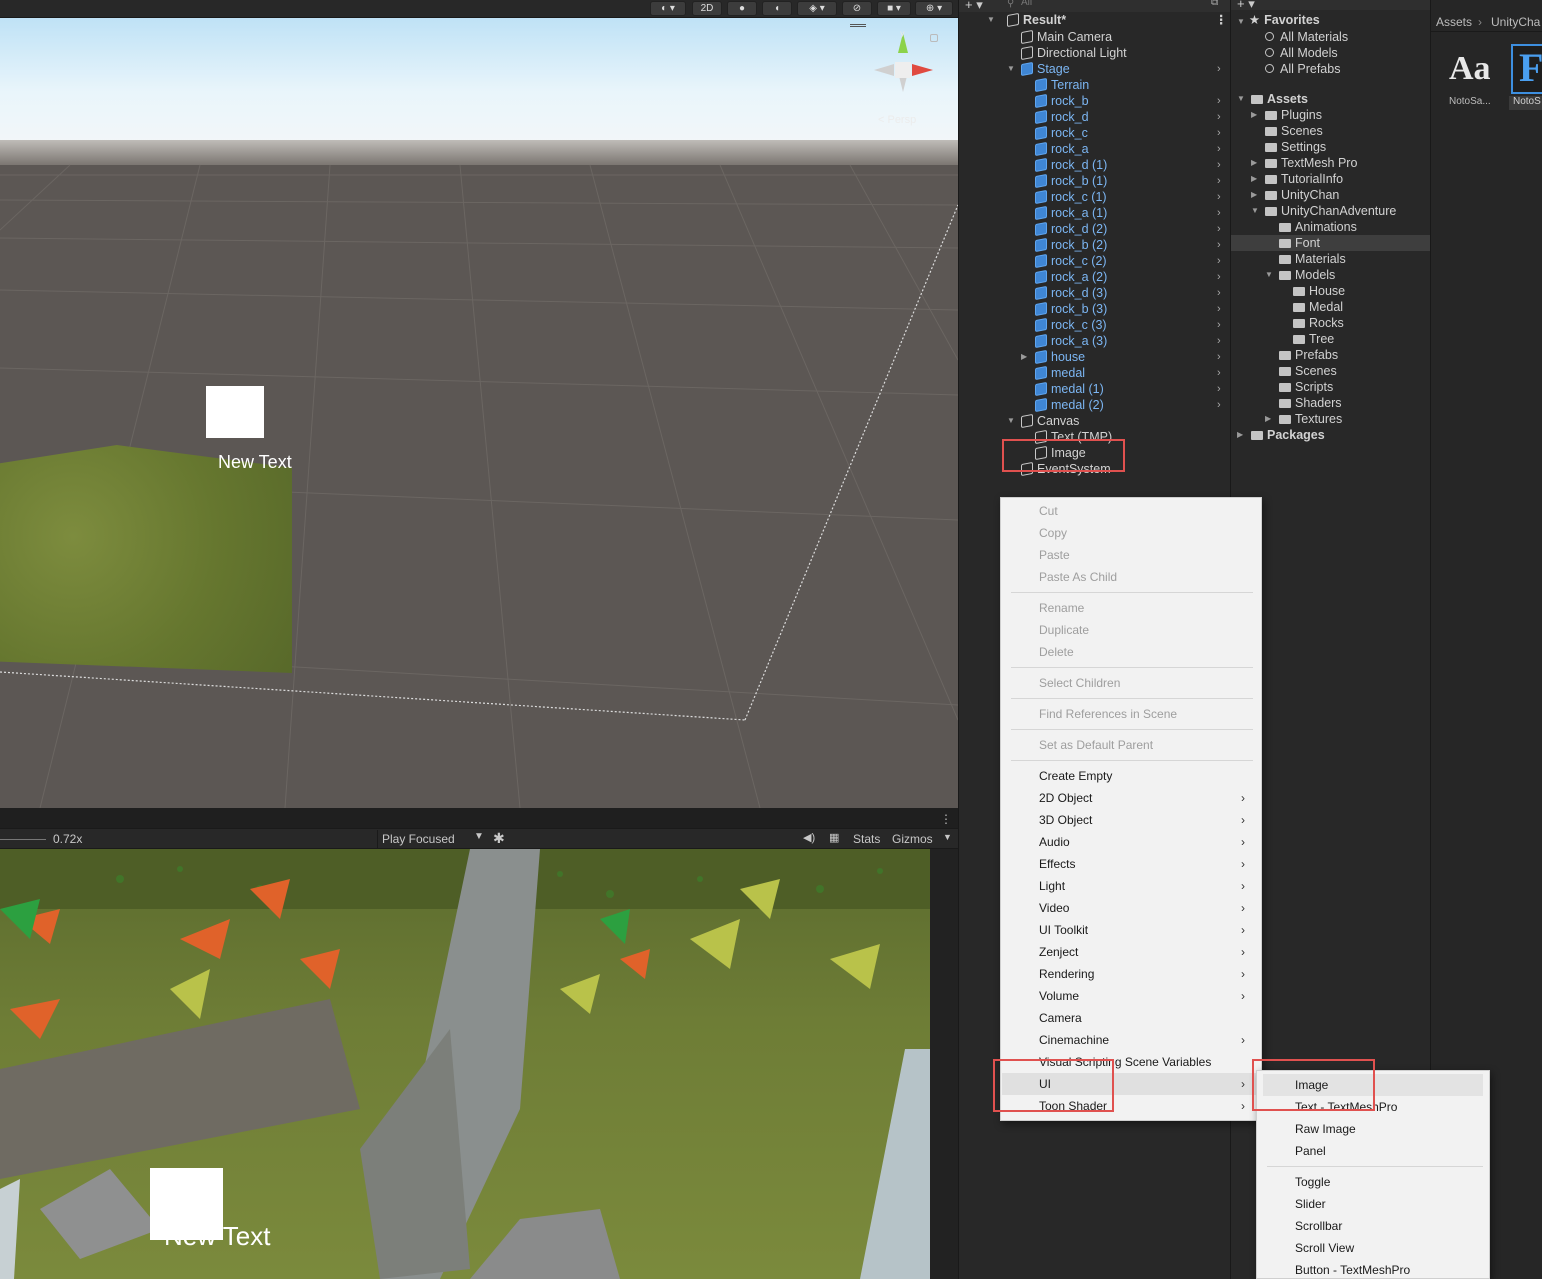 The width and height of the screenshot is (1542, 1279). What do you see at coordinates (1133, 229) in the screenshot?
I see `hierarchy-item: rock_d (2) ›` at bounding box center [1133, 229].